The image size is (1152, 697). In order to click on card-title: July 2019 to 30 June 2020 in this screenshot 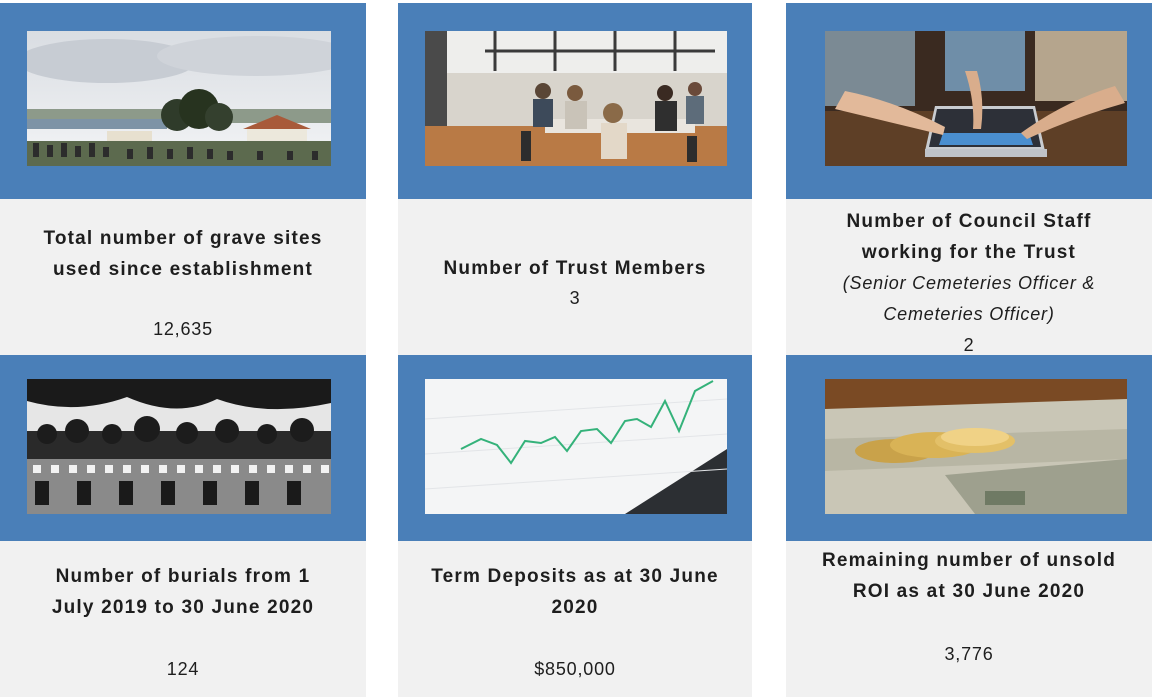, I will do `click(183, 607)`.